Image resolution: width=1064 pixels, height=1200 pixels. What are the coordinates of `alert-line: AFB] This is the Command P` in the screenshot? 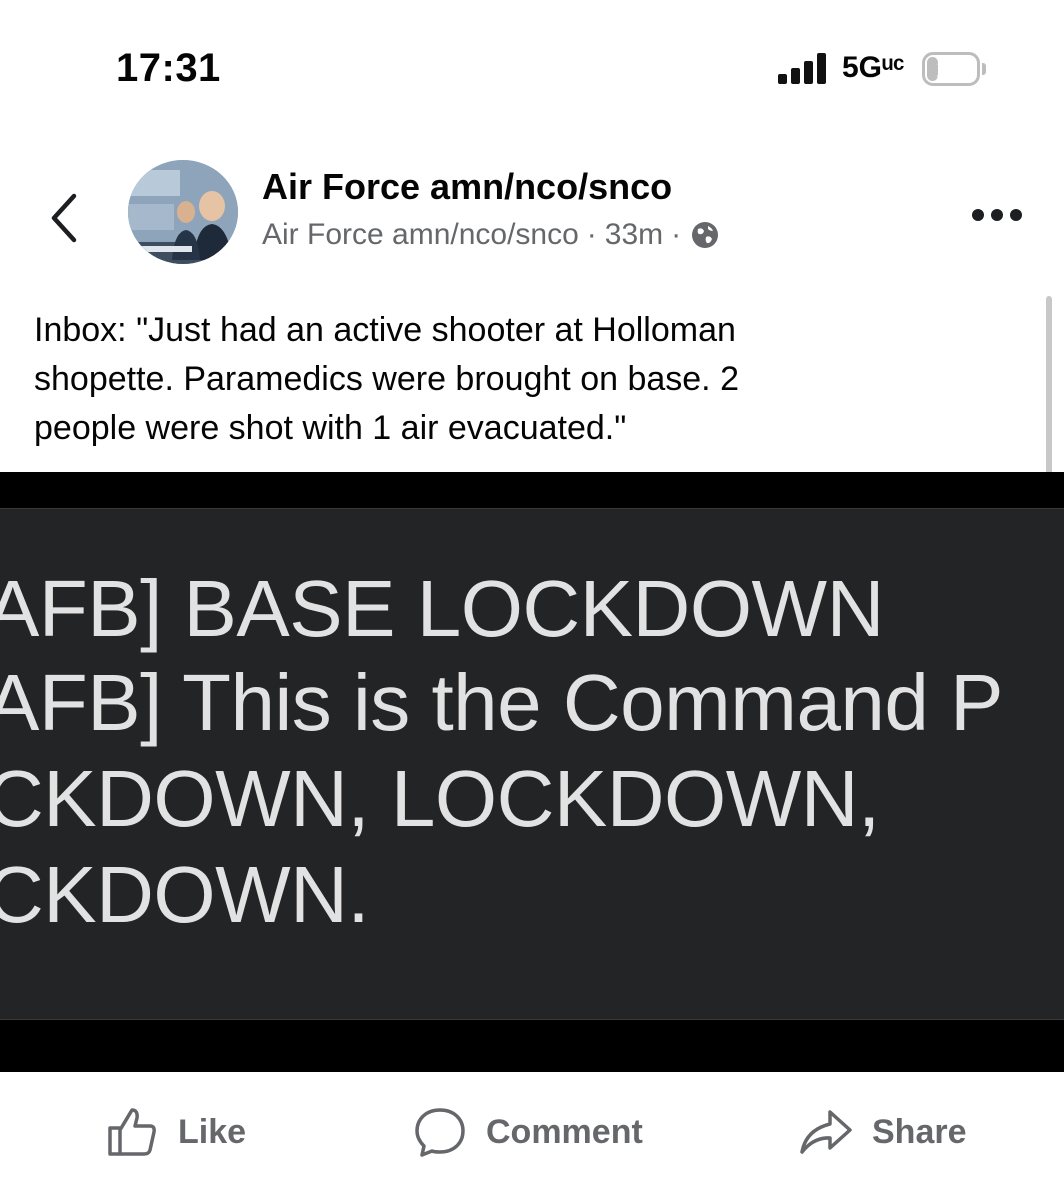 It's located at (502, 702).